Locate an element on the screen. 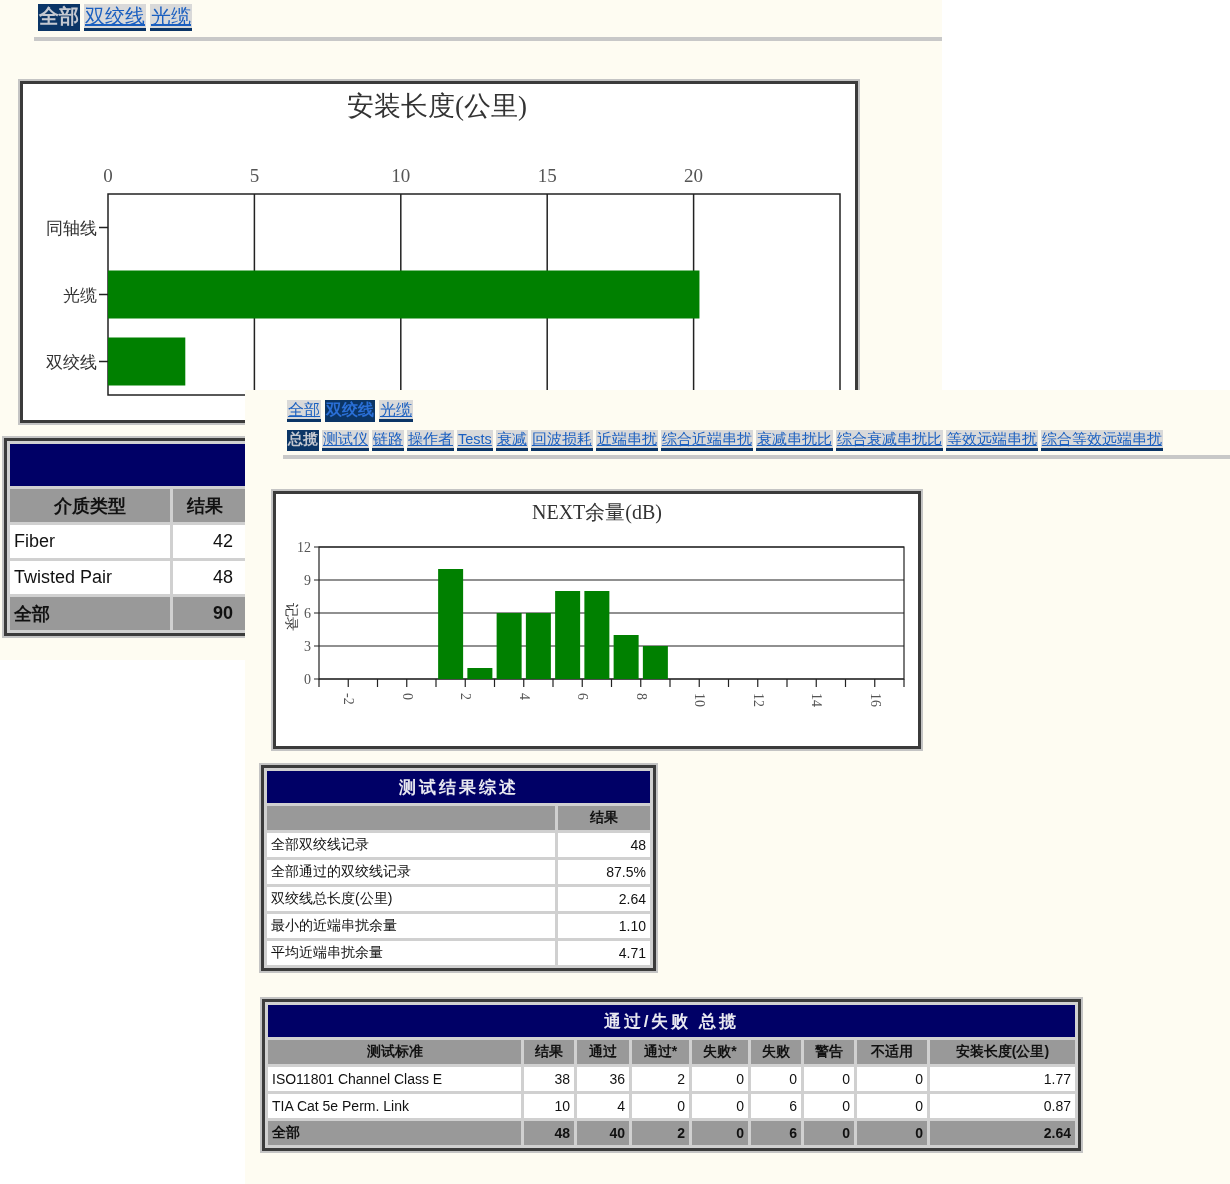 Image resolution: width=1230 pixels, height=1184 pixels. table-cell: 全部双绞线记录 is located at coordinates (411, 845).